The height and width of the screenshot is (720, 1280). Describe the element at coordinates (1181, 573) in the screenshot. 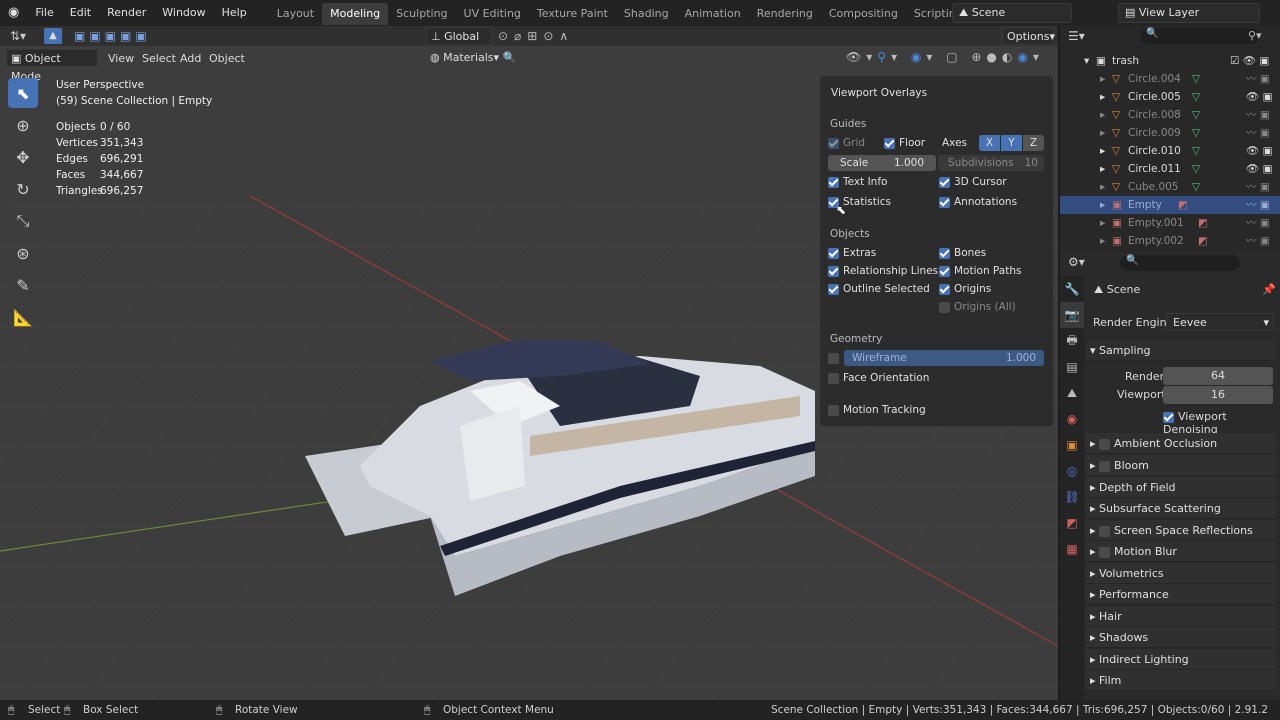

I see `section-volumetrics: ▸ Volumetrics` at that location.